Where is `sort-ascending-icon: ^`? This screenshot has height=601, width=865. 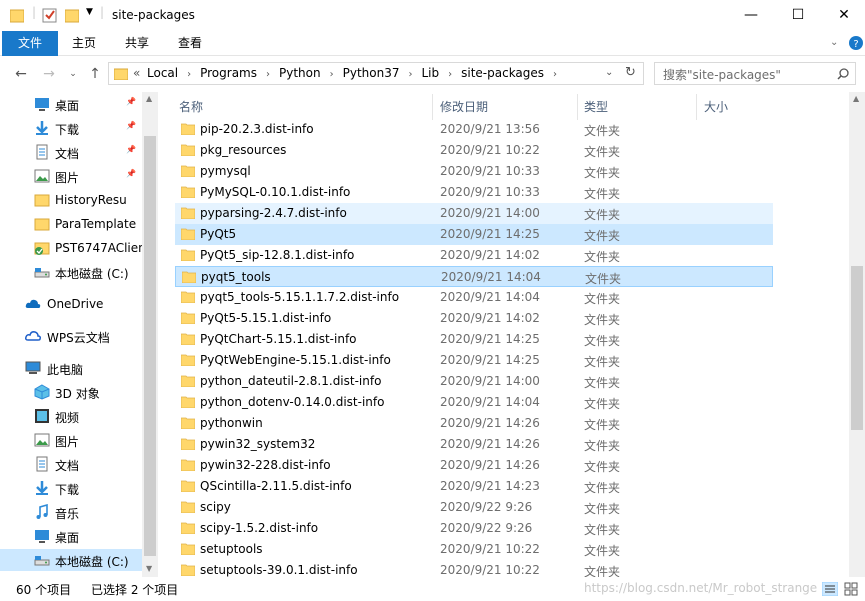 sort-ascending-icon: ^ is located at coordinates (303, 95).